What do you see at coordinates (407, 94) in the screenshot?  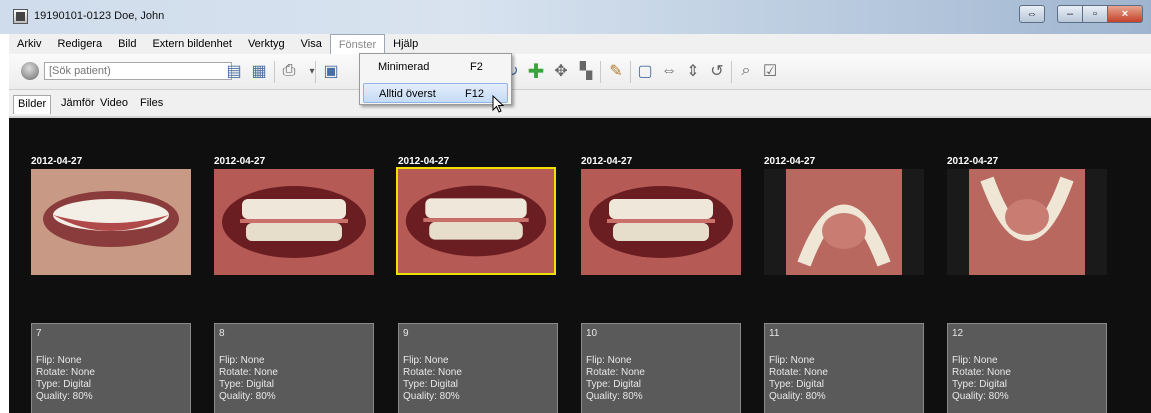 I see `menu-item-label: Alltid överst` at bounding box center [407, 94].